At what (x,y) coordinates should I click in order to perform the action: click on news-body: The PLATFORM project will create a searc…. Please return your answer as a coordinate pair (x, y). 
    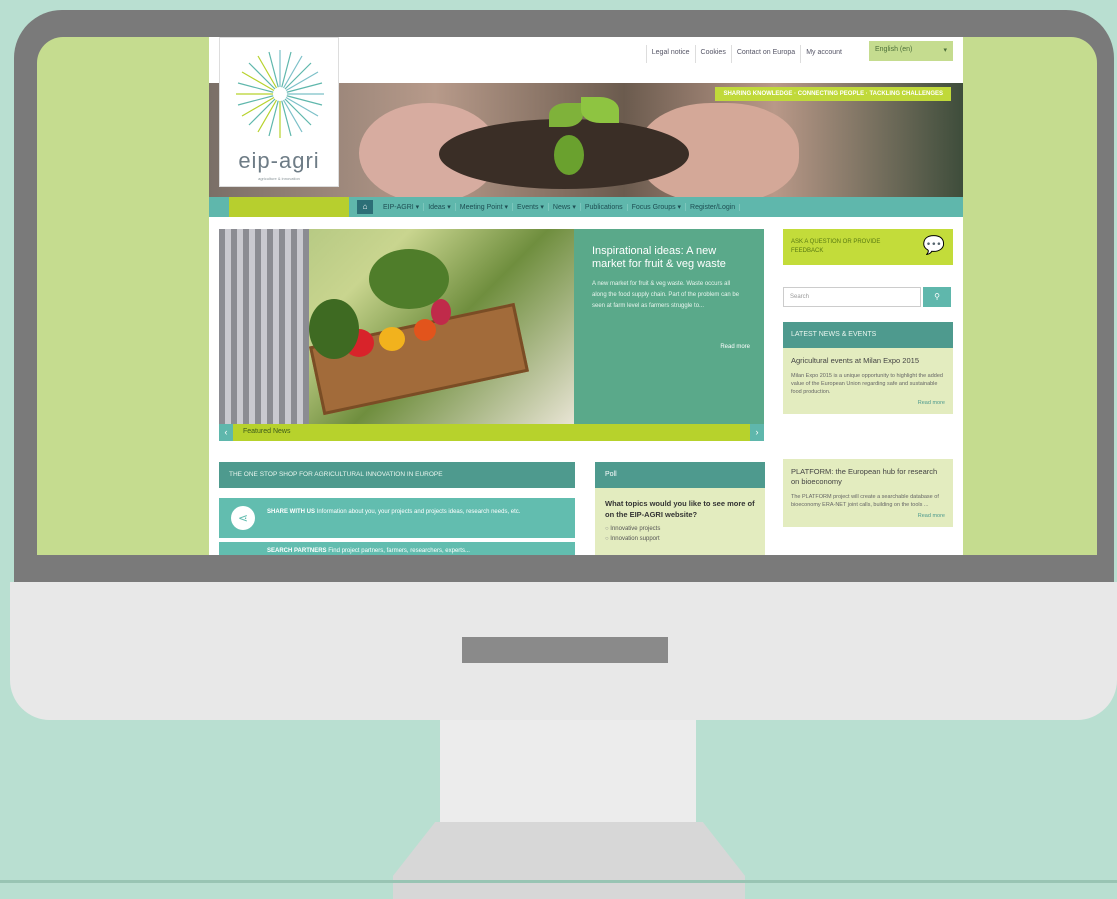
    Looking at the image, I should click on (865, 501).